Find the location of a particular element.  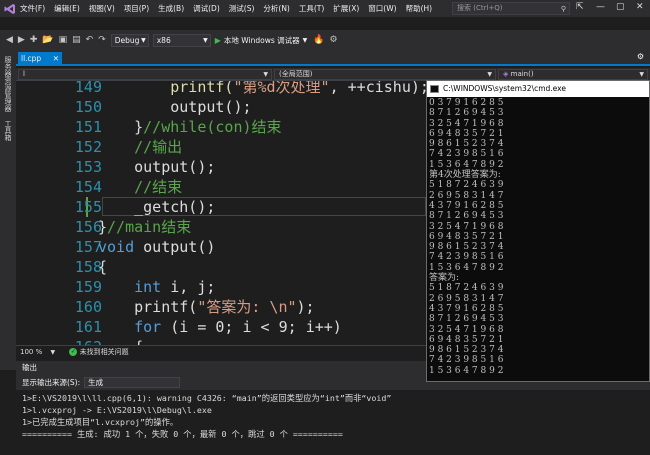

code-token: int is located at coordinates (148, 287).